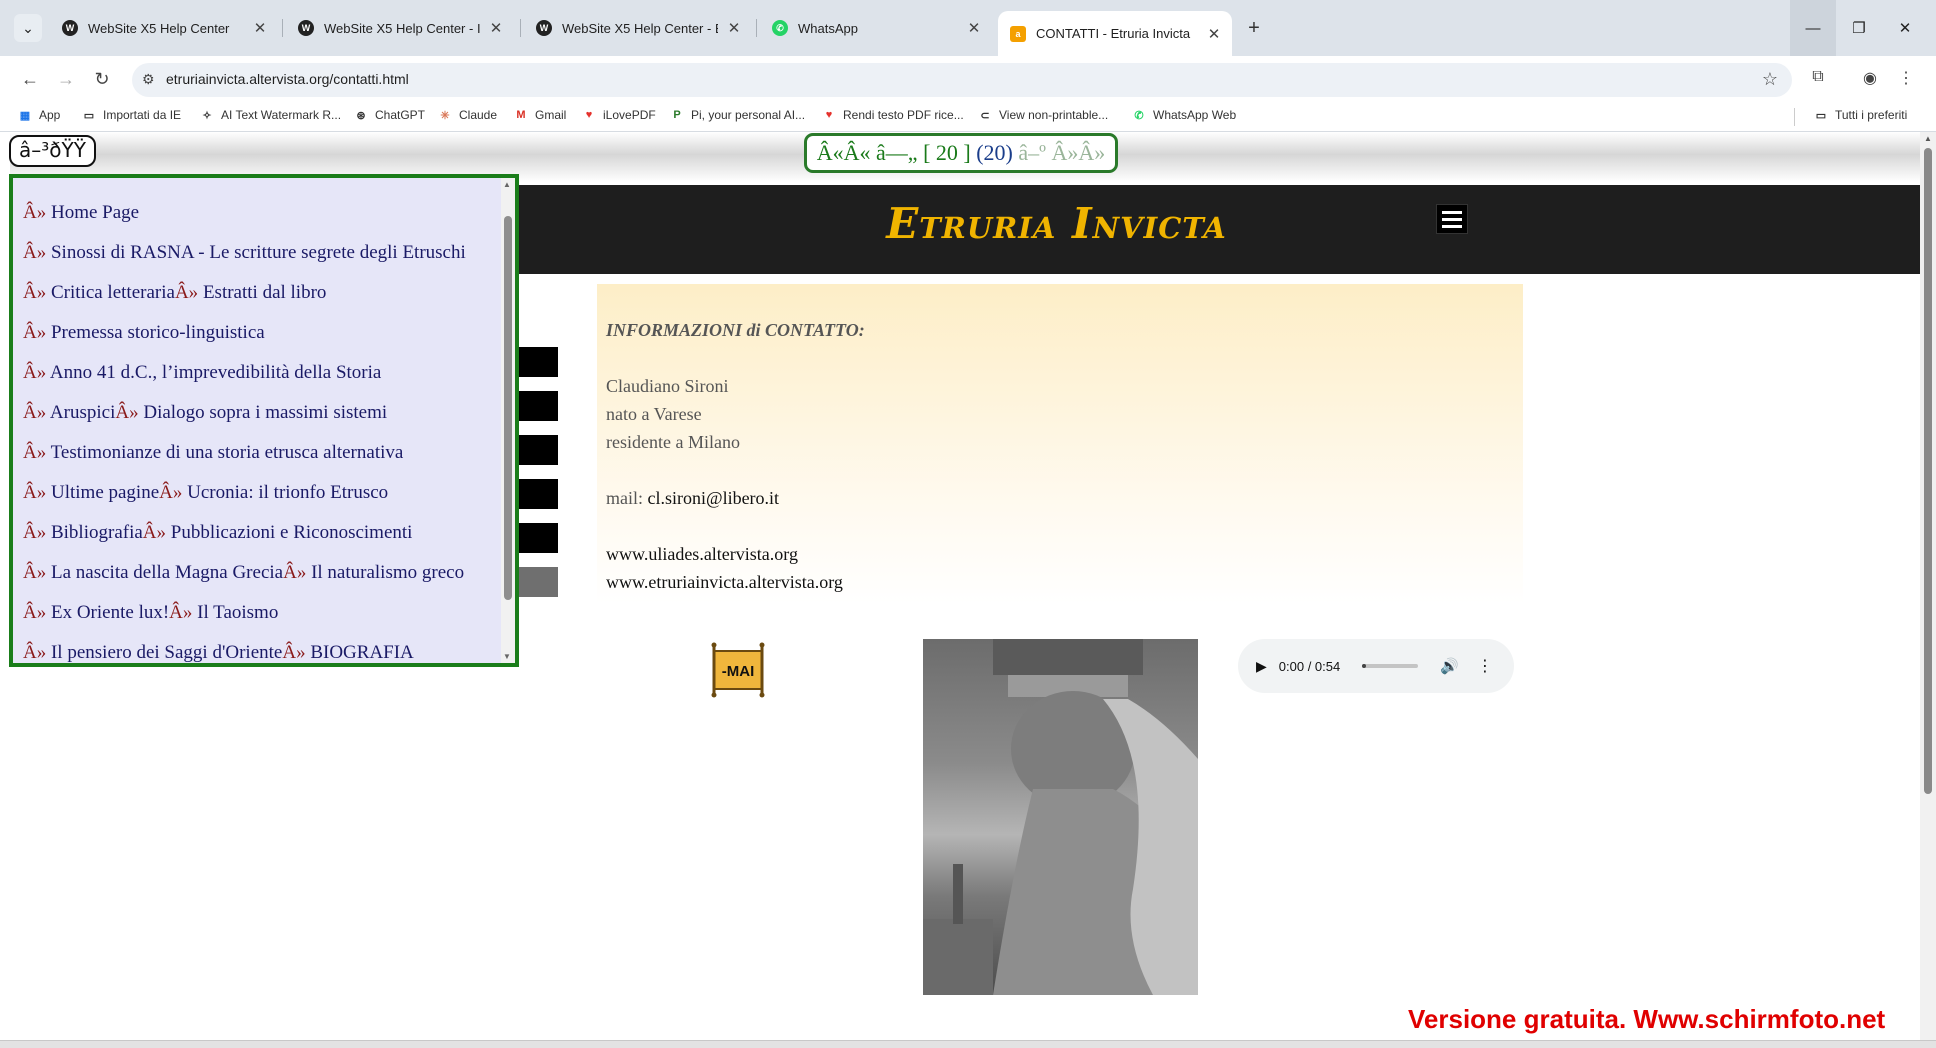  I want to click on dropdown-scroll-thumb, so click(508, 408).